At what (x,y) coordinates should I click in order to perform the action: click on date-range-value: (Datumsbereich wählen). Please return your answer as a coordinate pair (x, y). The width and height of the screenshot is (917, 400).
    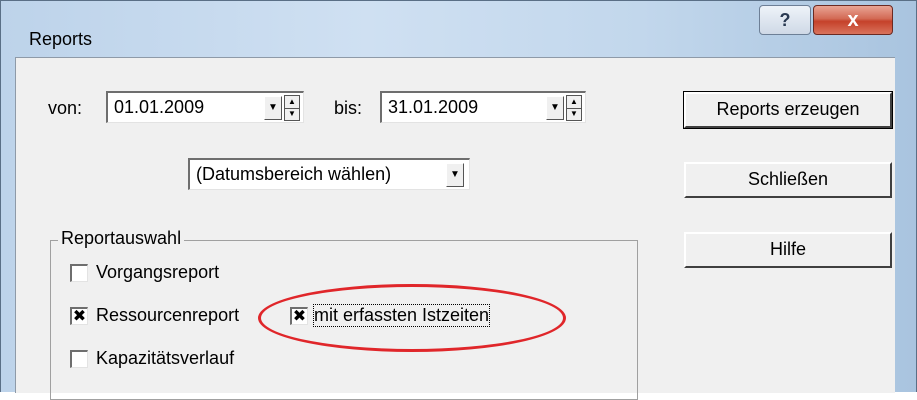
    Looking at the image, I should click on (294, 174).